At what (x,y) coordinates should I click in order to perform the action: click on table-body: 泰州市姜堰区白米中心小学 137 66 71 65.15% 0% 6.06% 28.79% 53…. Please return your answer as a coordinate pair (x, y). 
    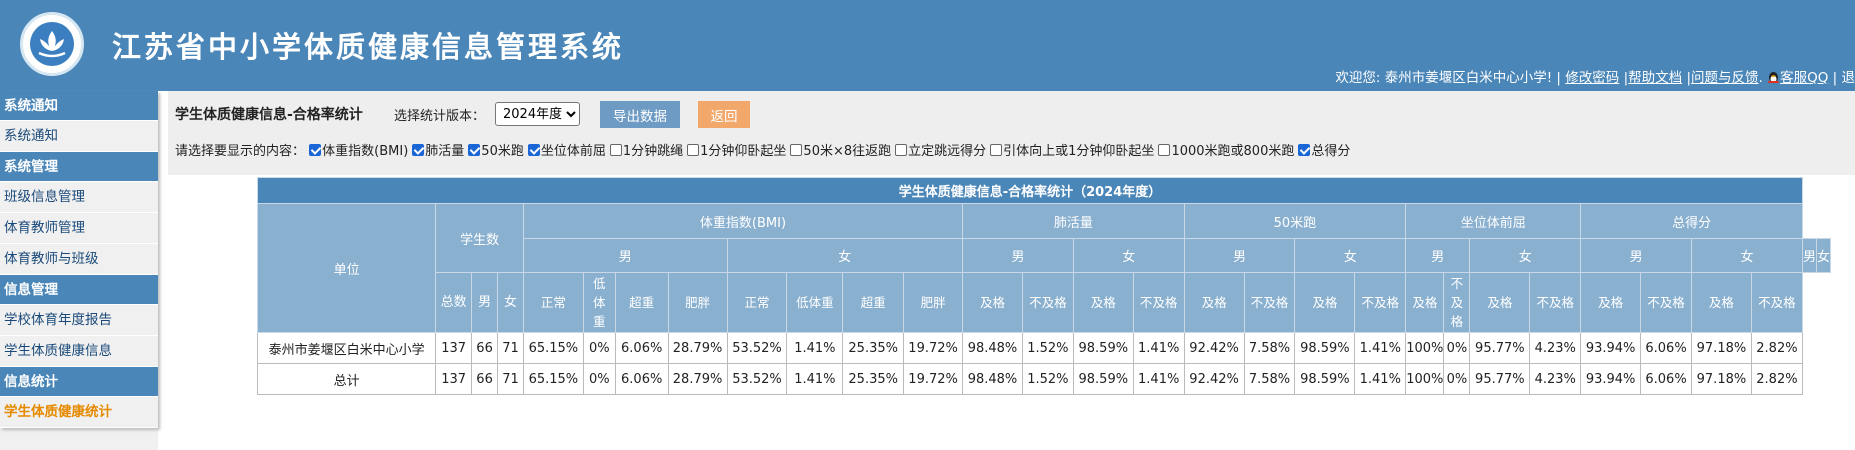
    Looking at the image, I should click on (1043, 363).